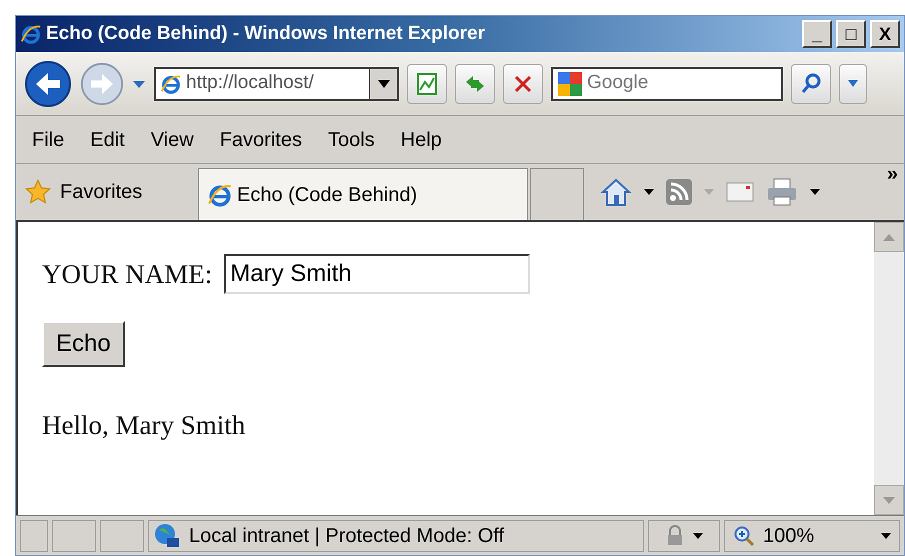 The width and height of the screenshot is (905, 556). Describe the element at coordinates (172, 139) in the screenshot. I see `menu-item: View` at that location.